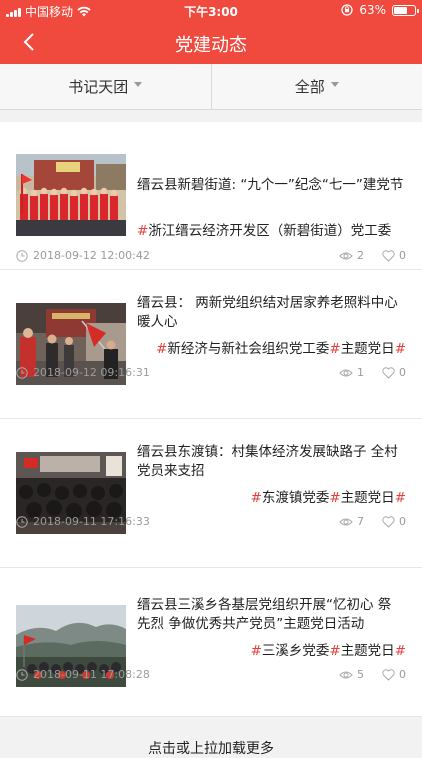 The height and width of the screenshot is (758, 422). Describe the element at coordinates (360, 255) in the screenshot. I see `view-count: 2` at that location.